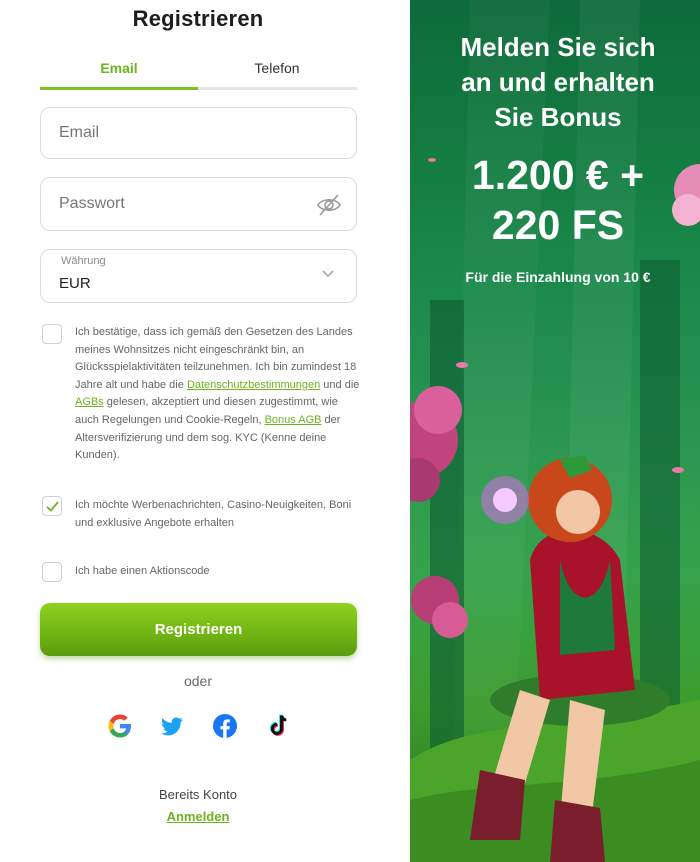 This screenshot has height=862, width=700. Describe the element at coordinates (120, 726) in the screenshot. I see `google-icon` at that location.